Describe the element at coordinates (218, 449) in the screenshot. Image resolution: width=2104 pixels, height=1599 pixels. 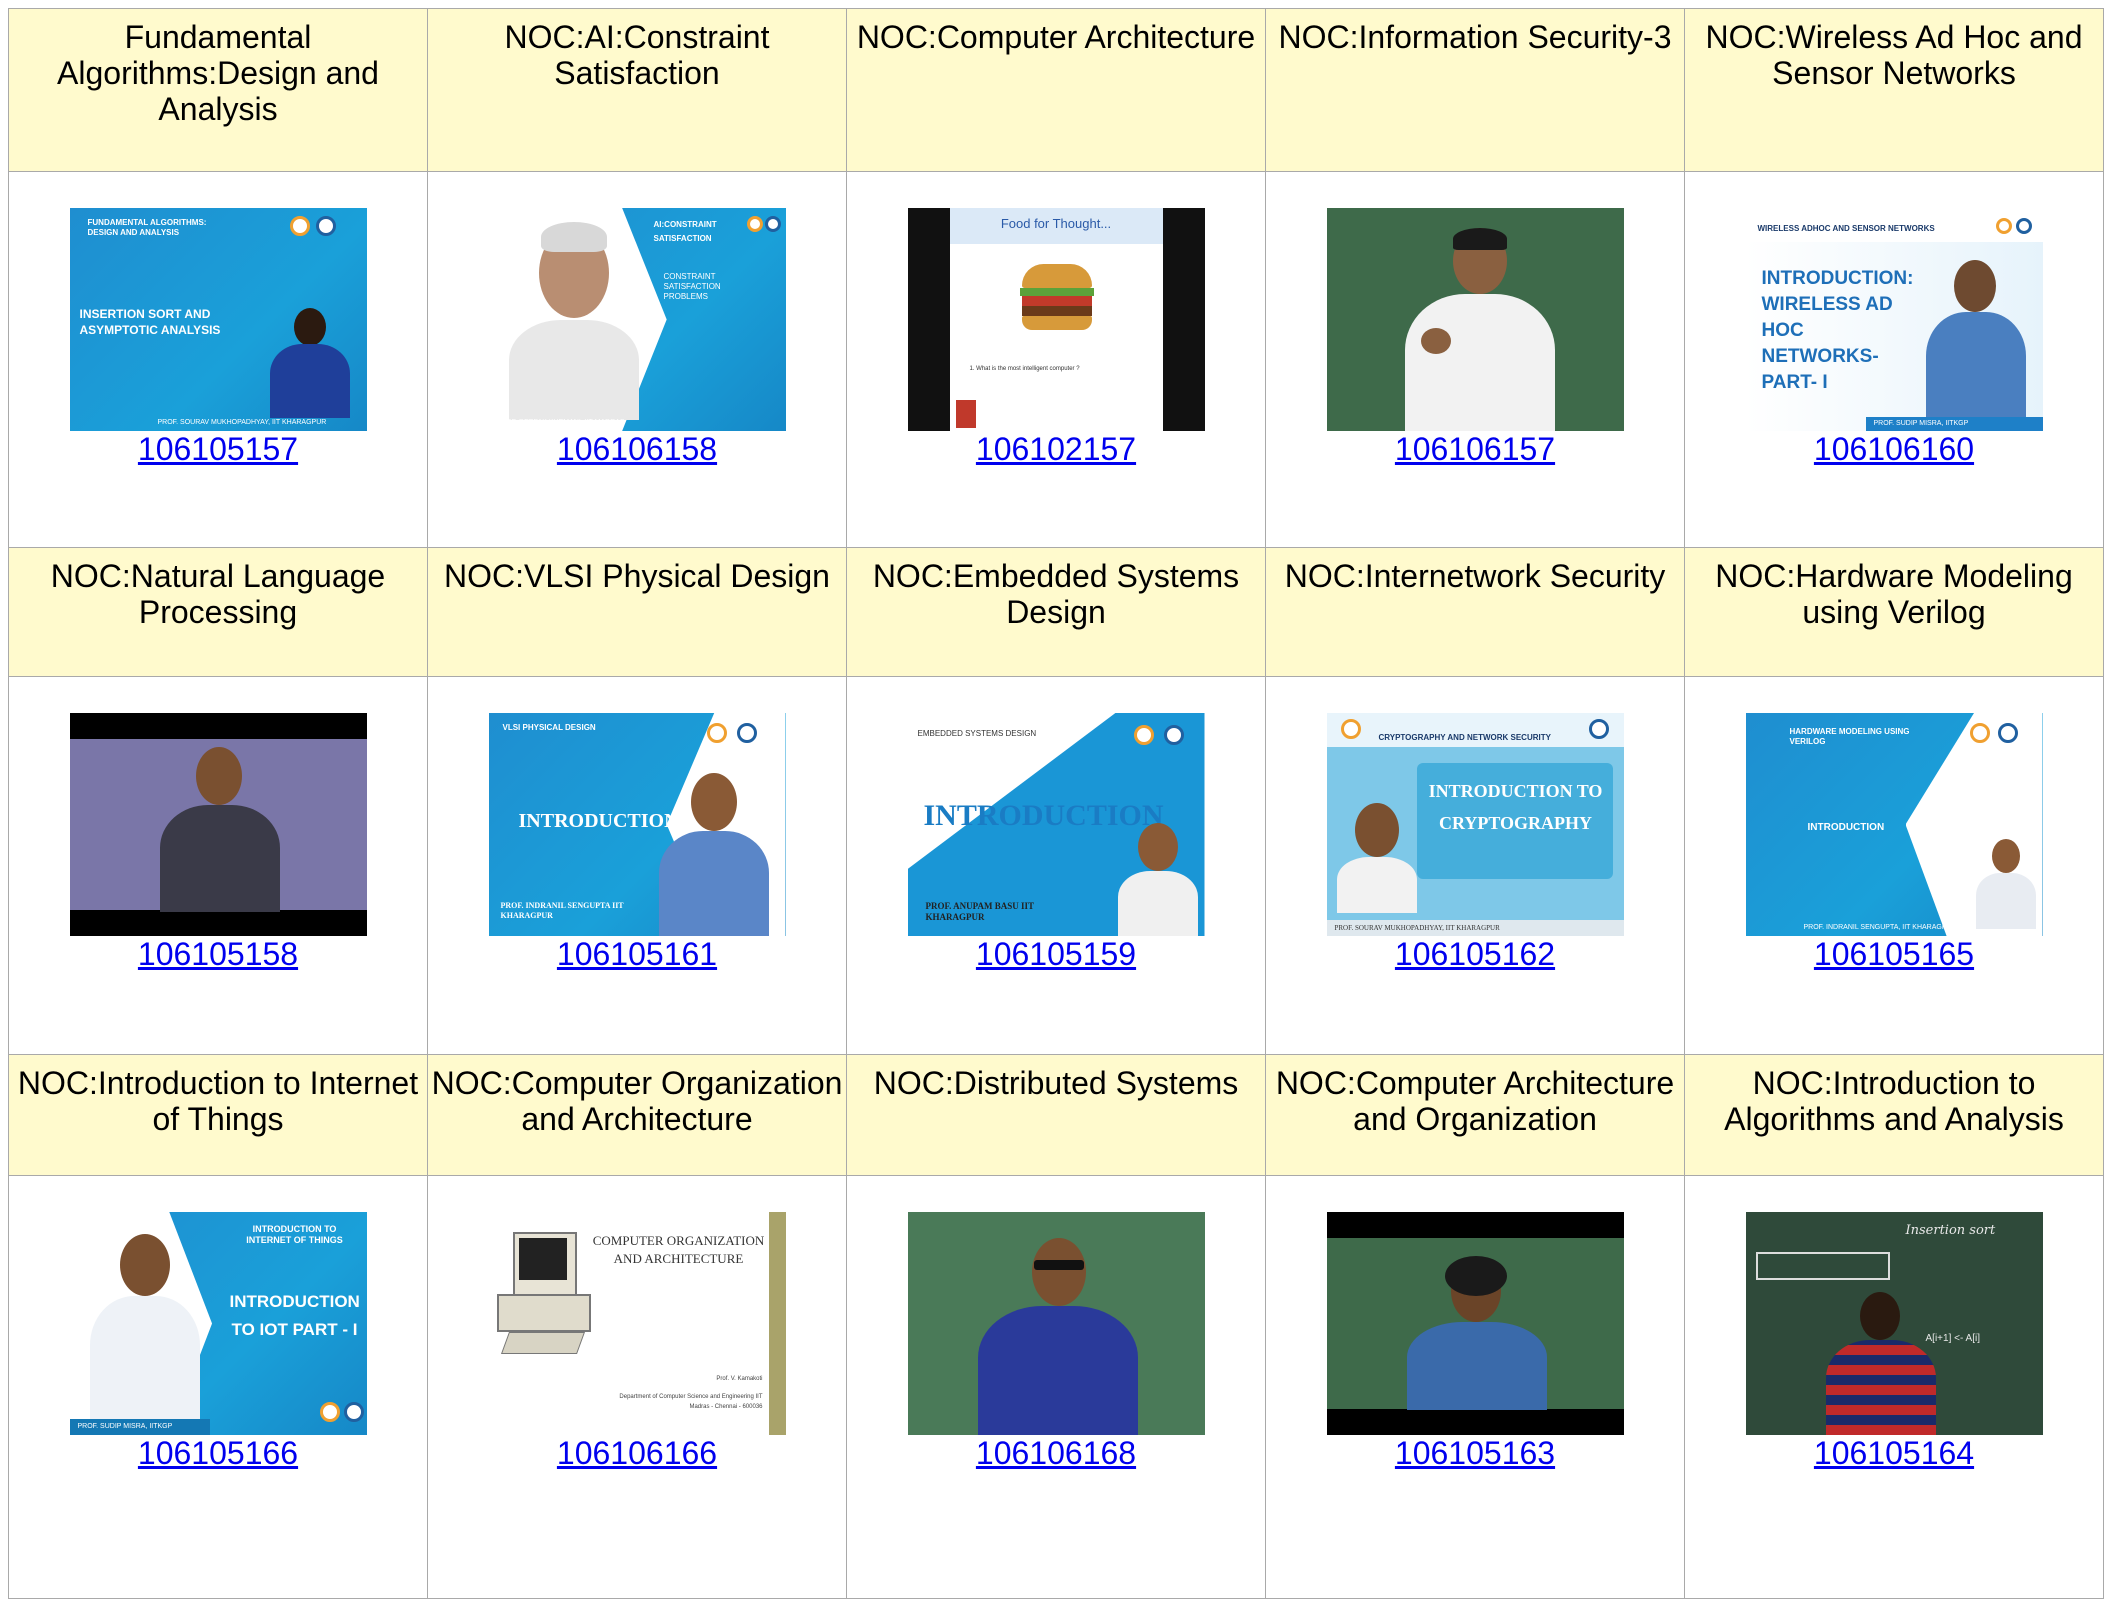
I see `course-code-link: 106105157` at that location.